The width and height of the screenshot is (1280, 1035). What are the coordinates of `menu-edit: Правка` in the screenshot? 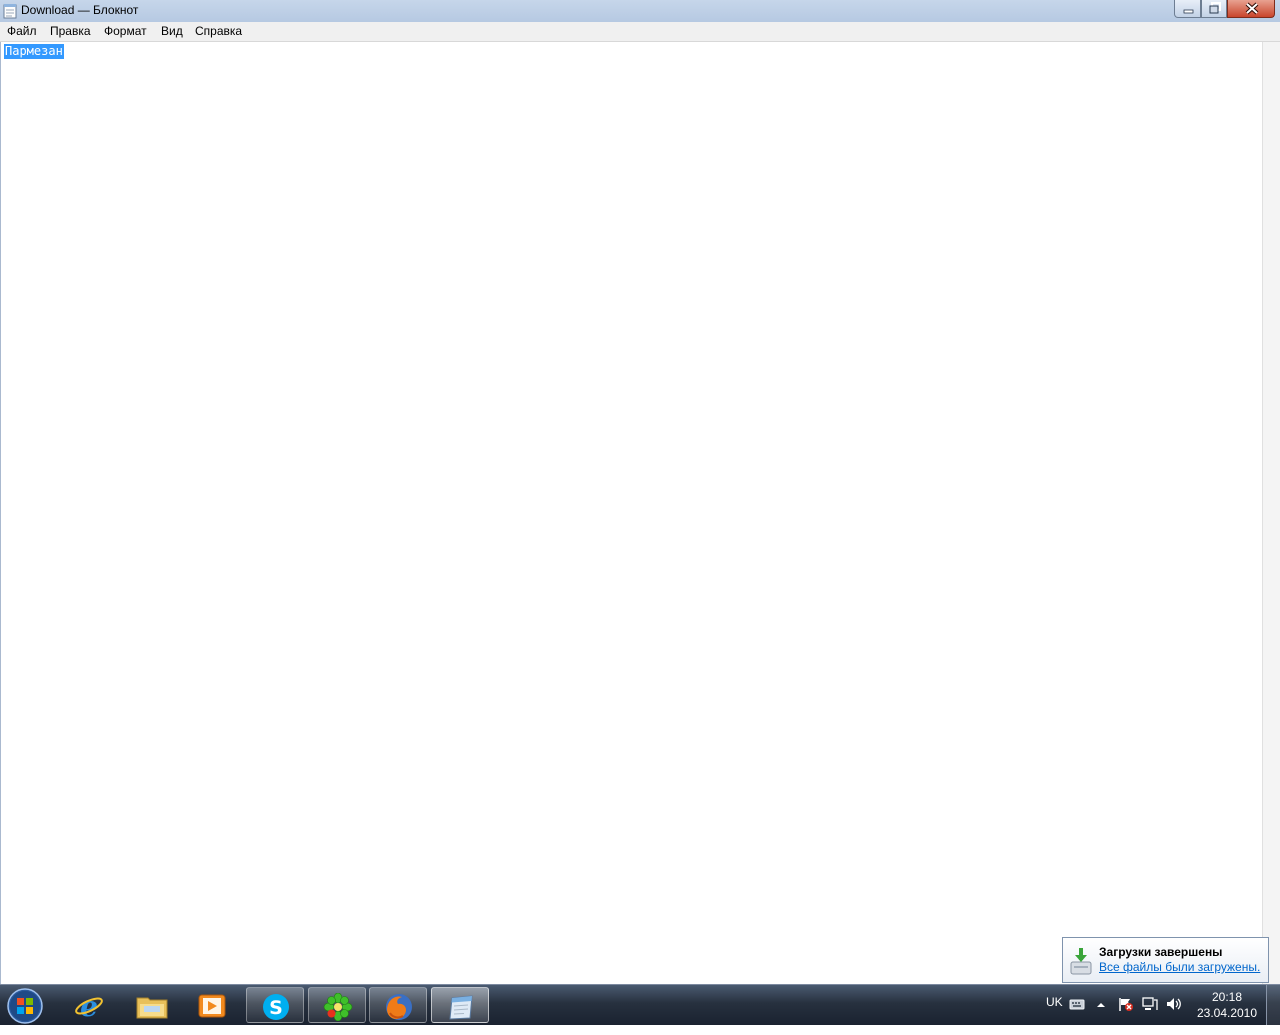 It's located at (70, 31).